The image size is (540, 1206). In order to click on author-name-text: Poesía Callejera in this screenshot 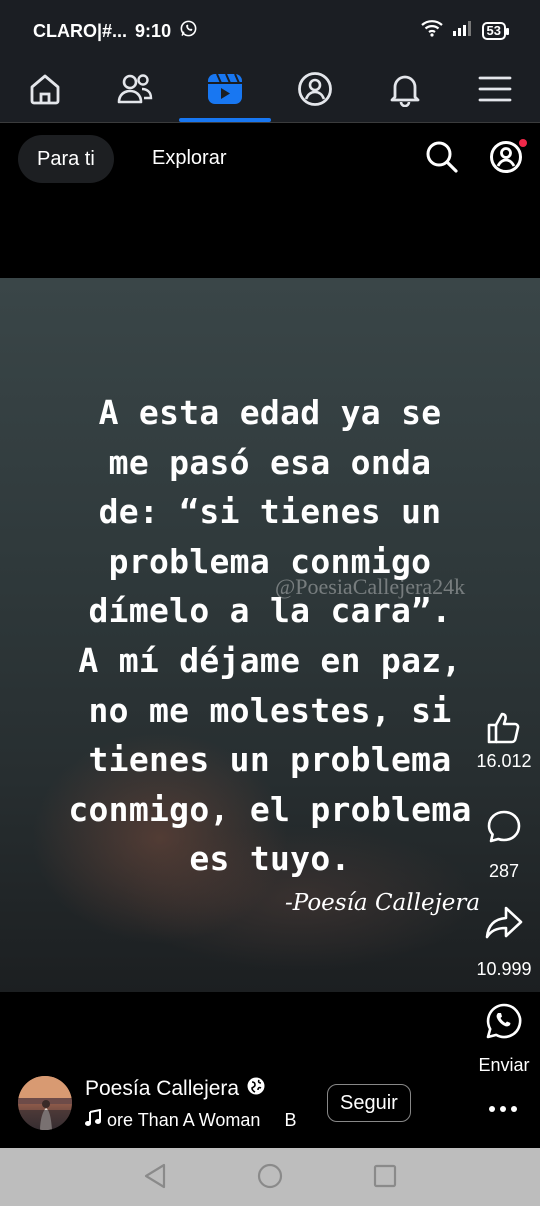, I will do `click(162, 1088)`.